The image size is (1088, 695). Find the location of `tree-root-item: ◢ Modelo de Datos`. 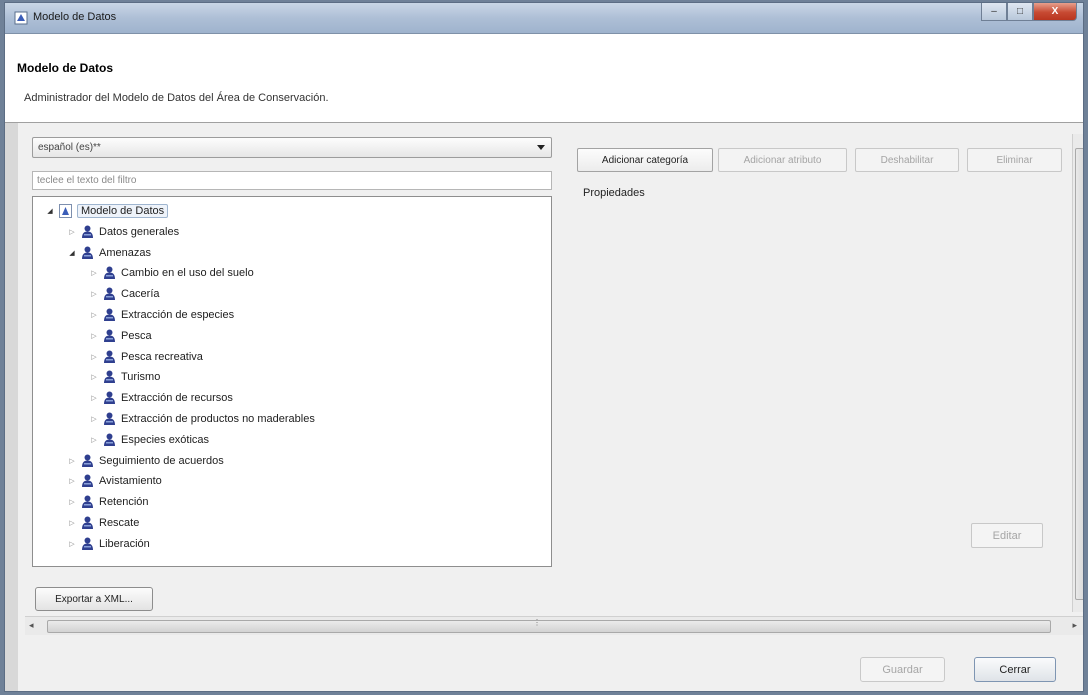

tree-root-item: ◢ Modelo de Datos is located at coordinates (107, 211).